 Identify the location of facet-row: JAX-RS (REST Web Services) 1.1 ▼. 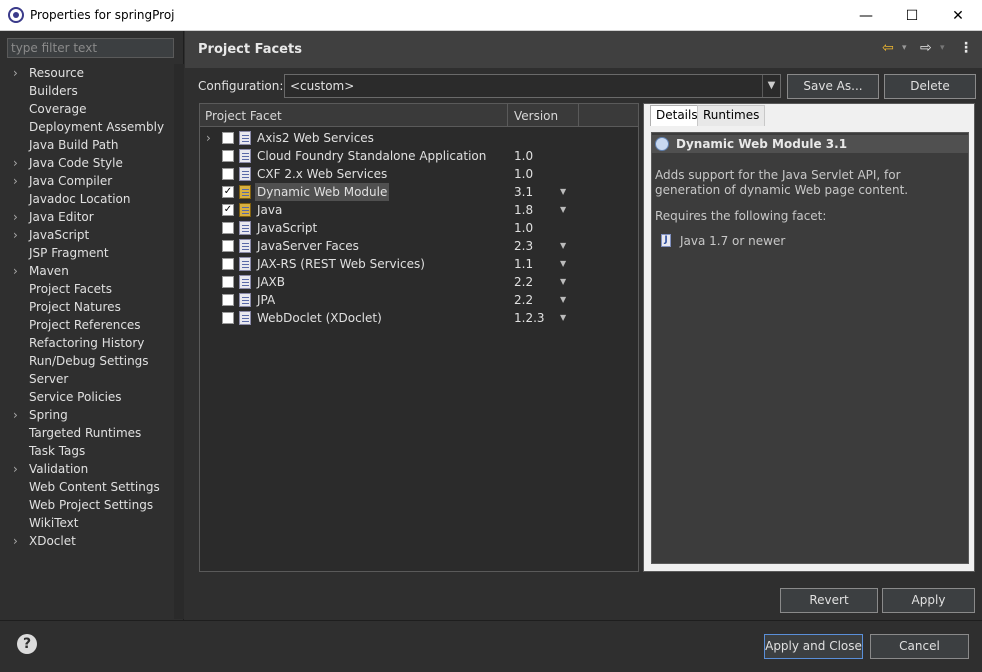
(419, 264).